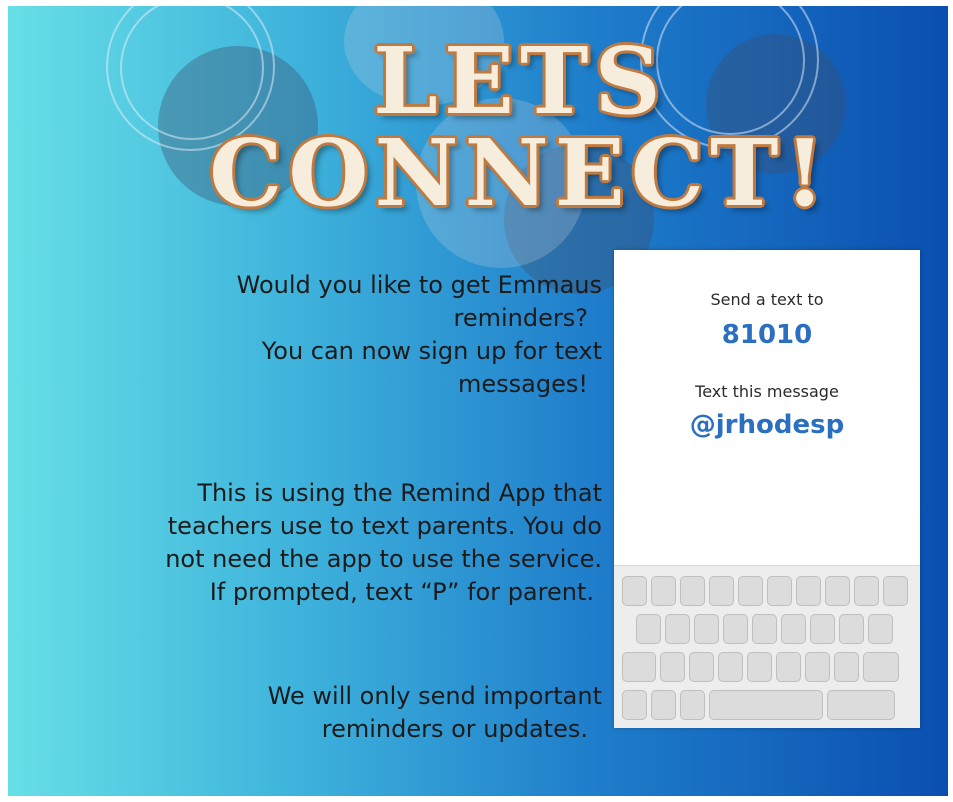 The height and width of the screenshot is (802, 953). What do you see at coordinates (766, 705) in the screenshot?
I see `keyboard-space-key` at bounding box center [766, 705].